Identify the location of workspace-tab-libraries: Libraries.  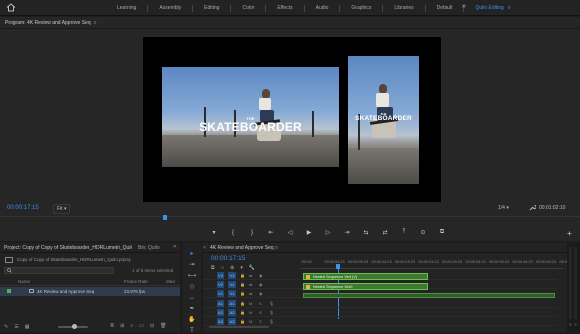
(403, 8).